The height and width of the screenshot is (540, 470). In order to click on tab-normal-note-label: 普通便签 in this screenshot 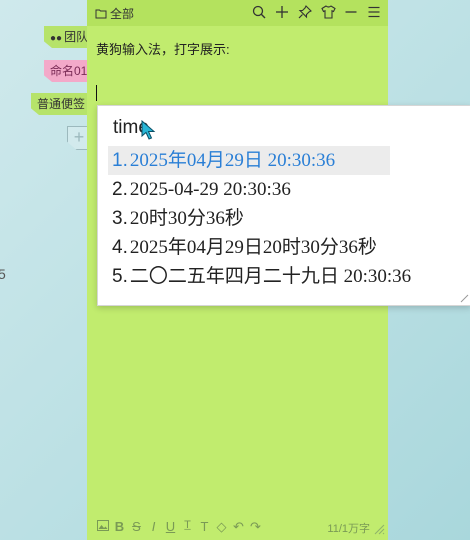, I will do `click(61, 104)`.